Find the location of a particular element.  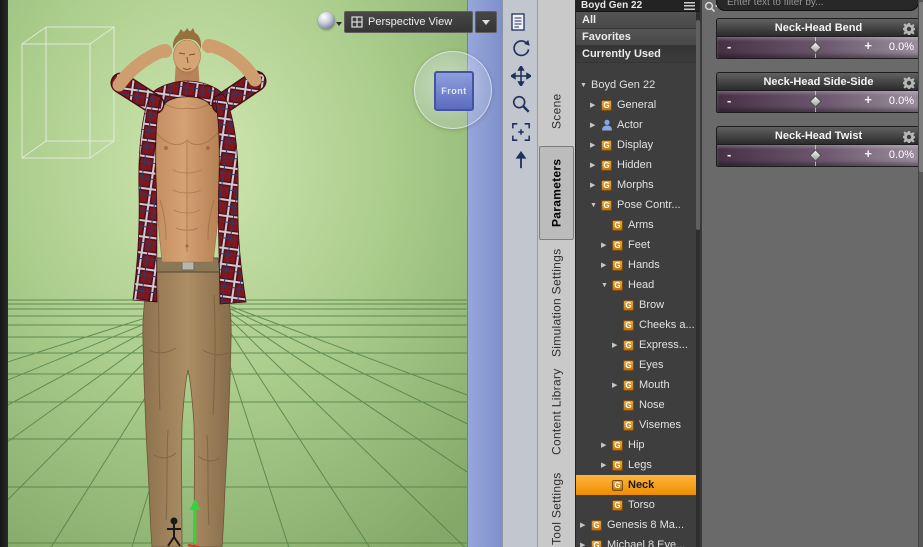

filter-currently-used: Currently Used is located at coordinates (638, 54).